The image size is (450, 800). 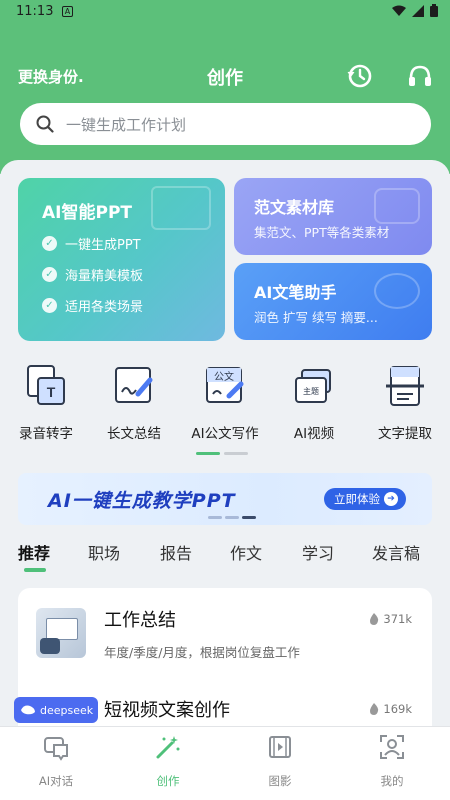 What do you see at coordinates (434, 10) in the screenshot?
I see `battery-icon` at bounding box center [434, 10].